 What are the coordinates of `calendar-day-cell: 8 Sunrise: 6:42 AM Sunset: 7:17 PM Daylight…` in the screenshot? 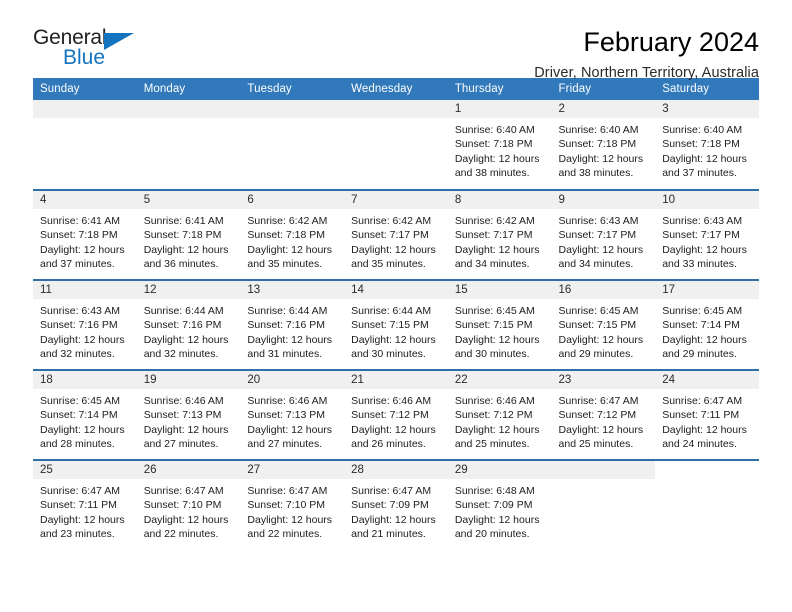 It's located at (499, 234).